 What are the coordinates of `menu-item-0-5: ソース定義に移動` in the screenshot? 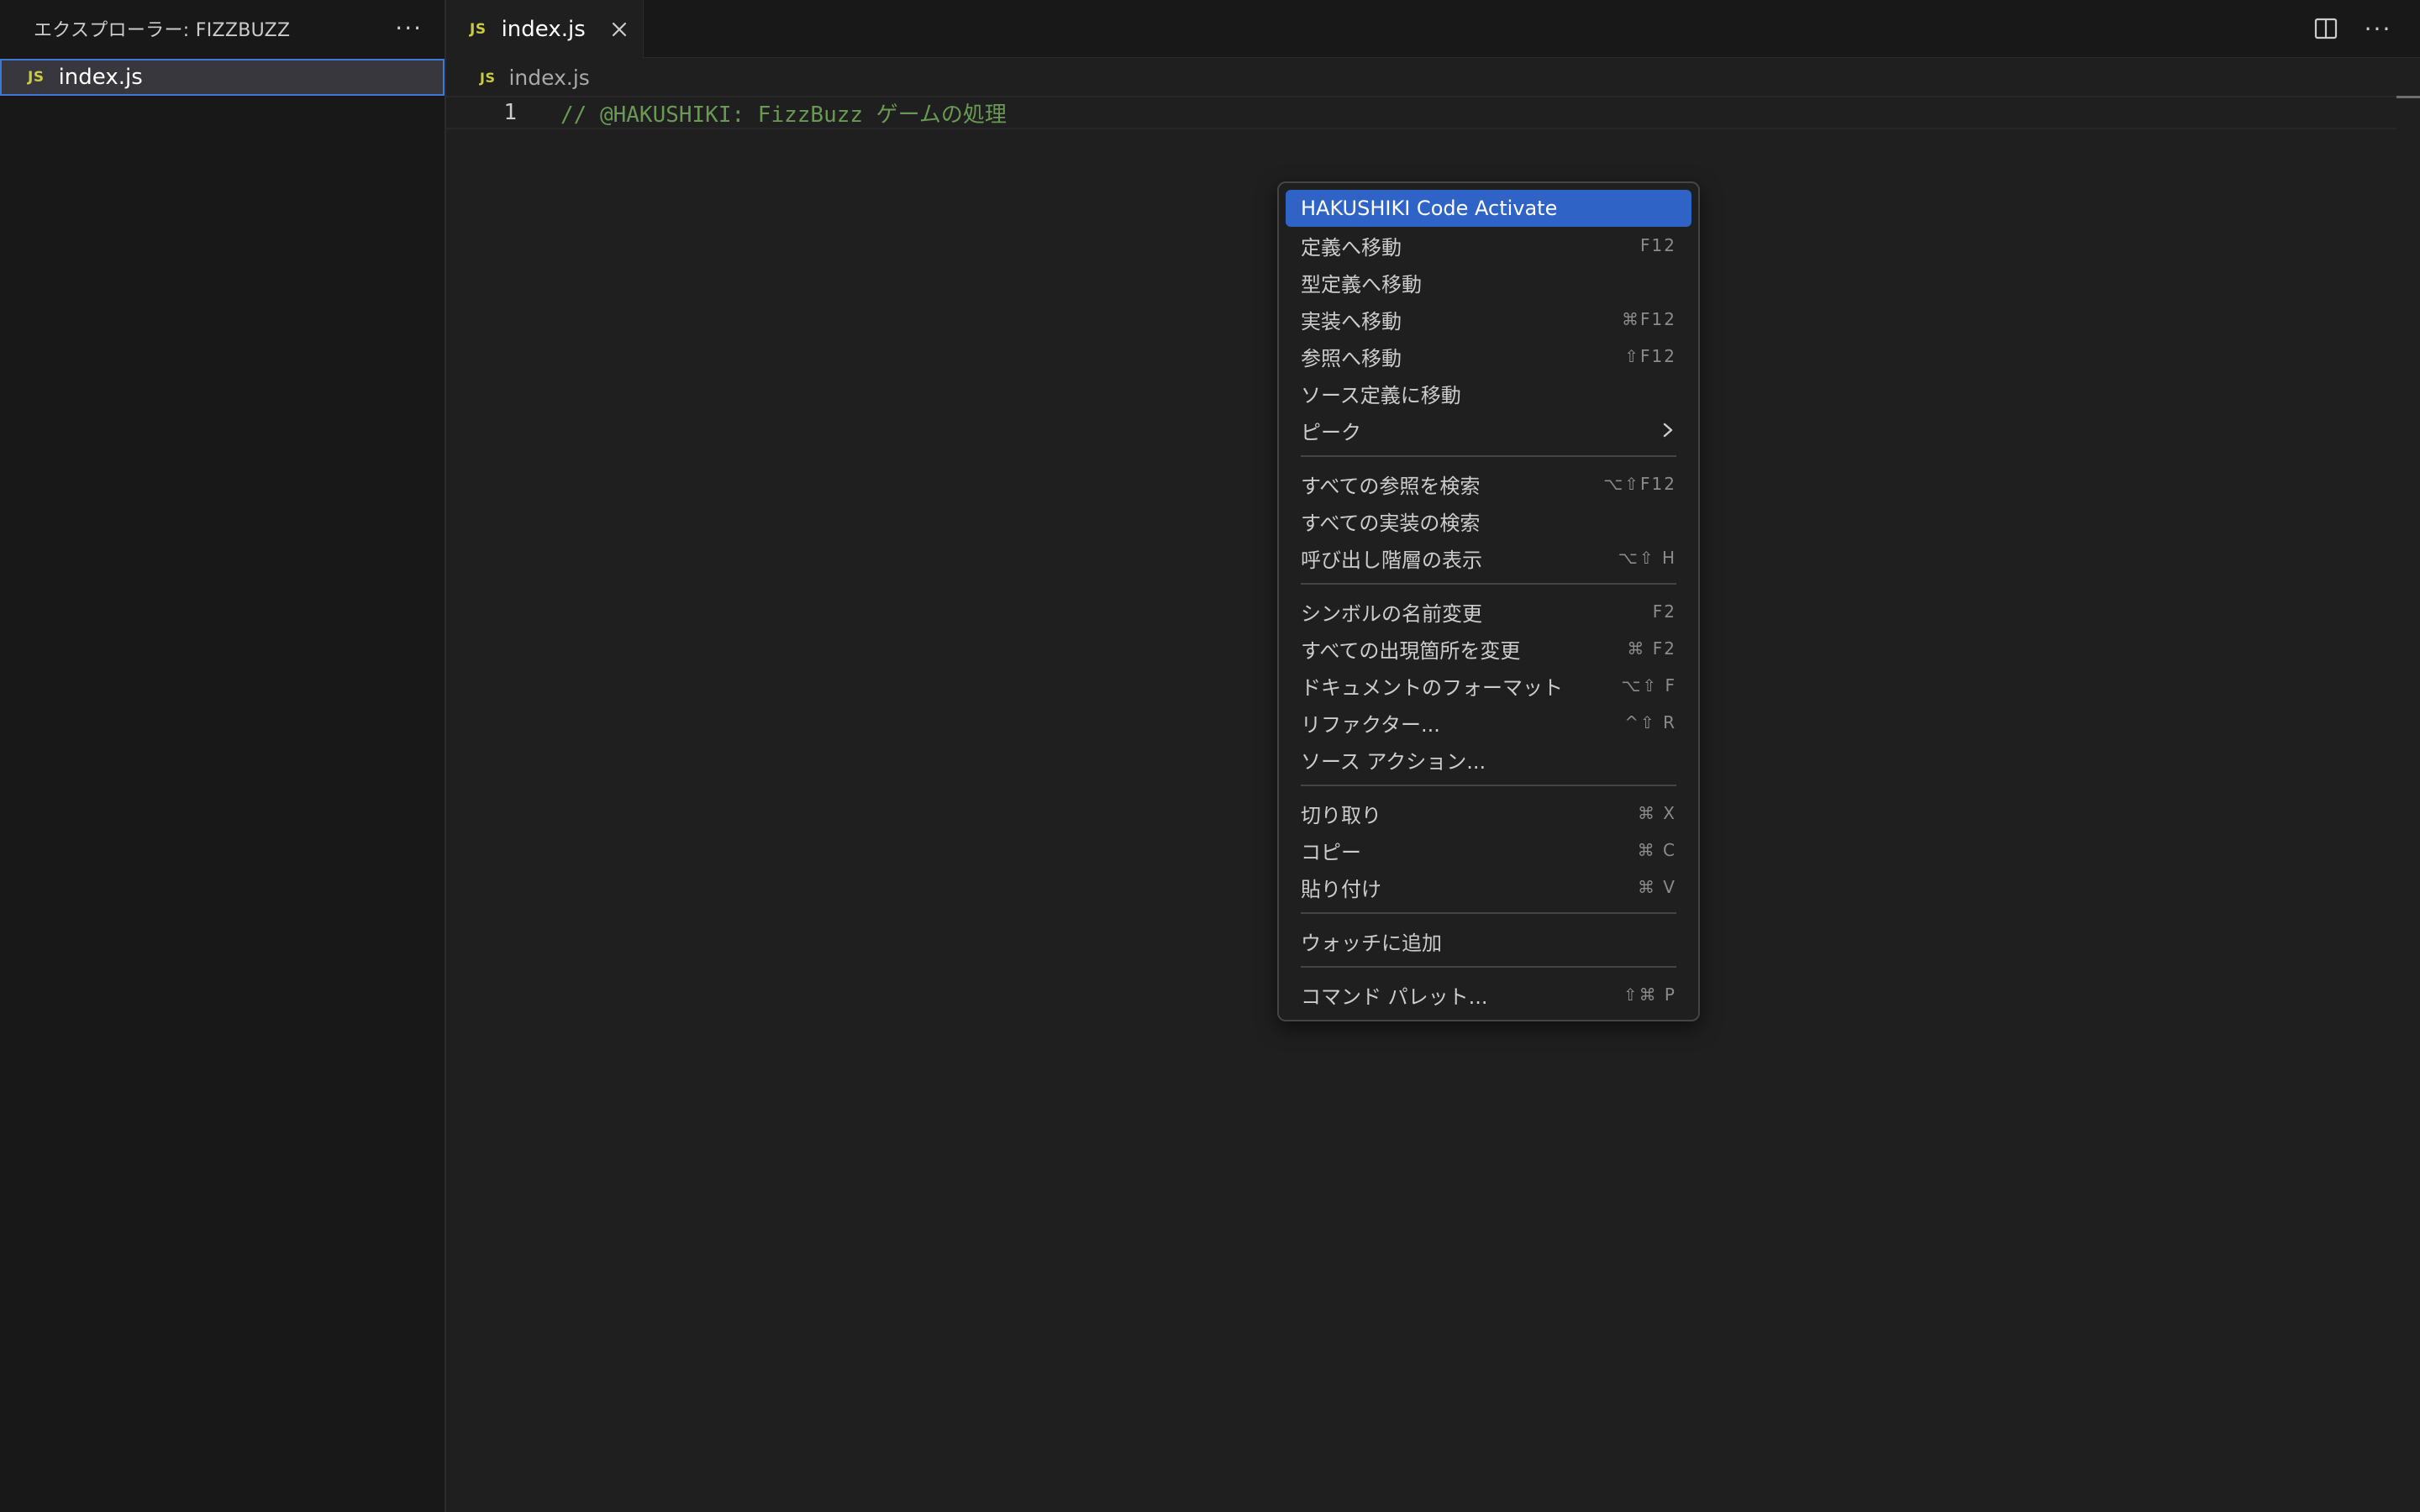 It's located at (1488, 393).